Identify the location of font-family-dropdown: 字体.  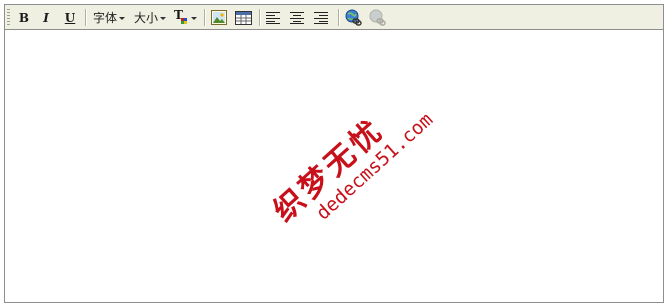
(109, 17).